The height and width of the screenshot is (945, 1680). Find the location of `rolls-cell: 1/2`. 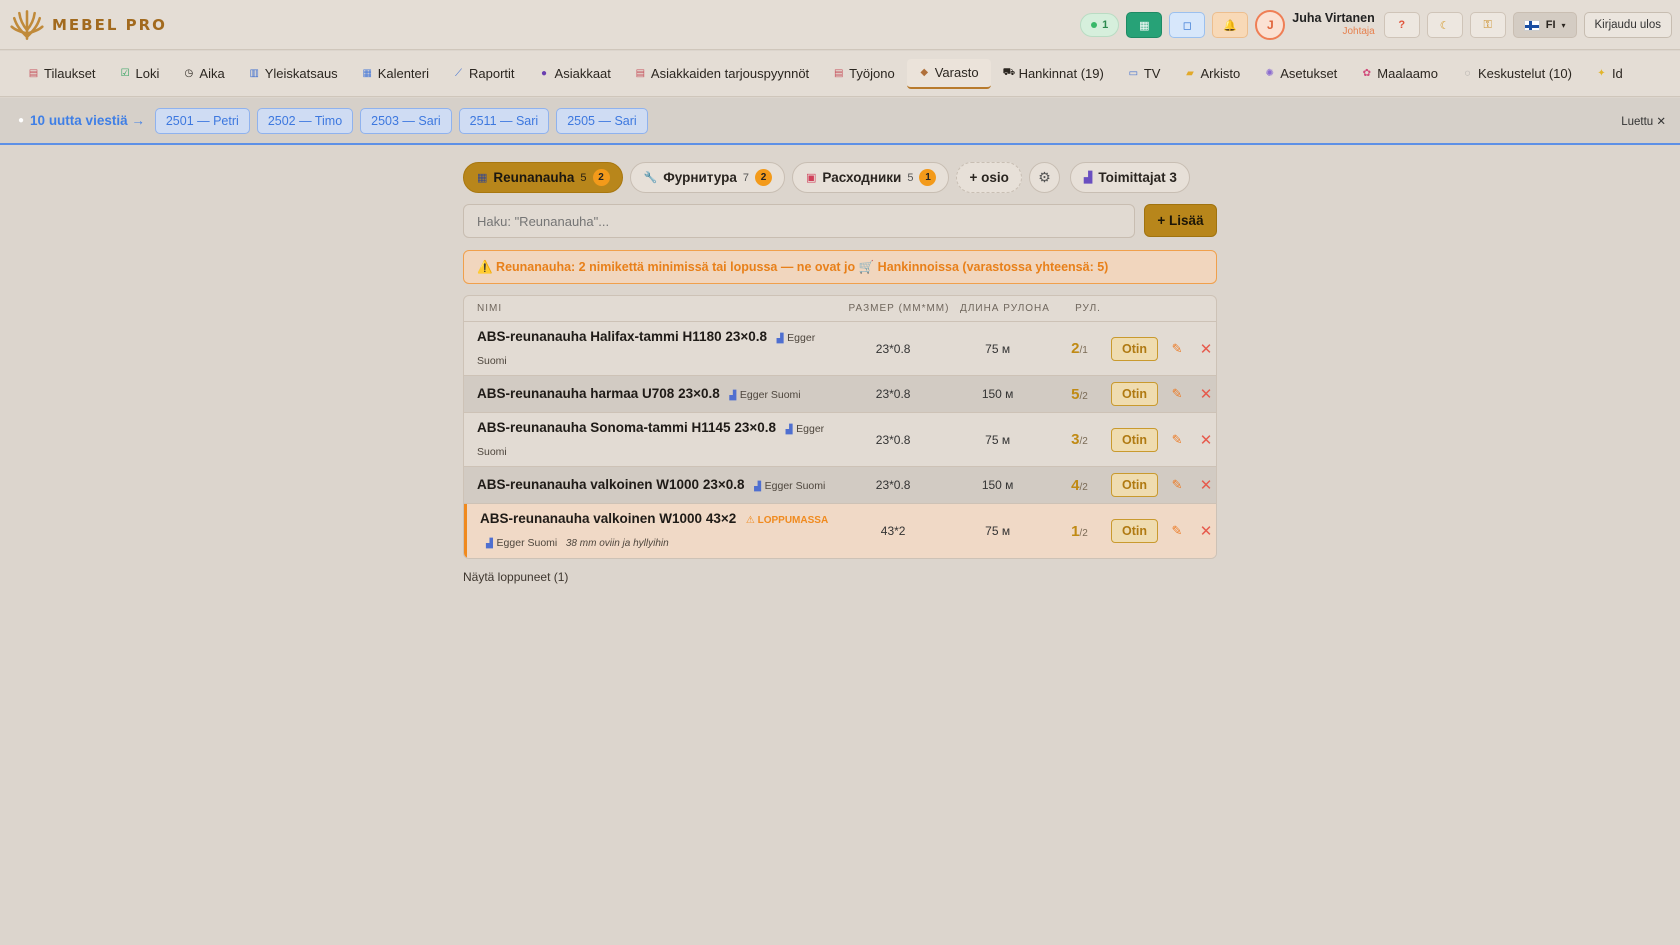

rolls-cell: 1/2 is located at coordinates (1079, 531).